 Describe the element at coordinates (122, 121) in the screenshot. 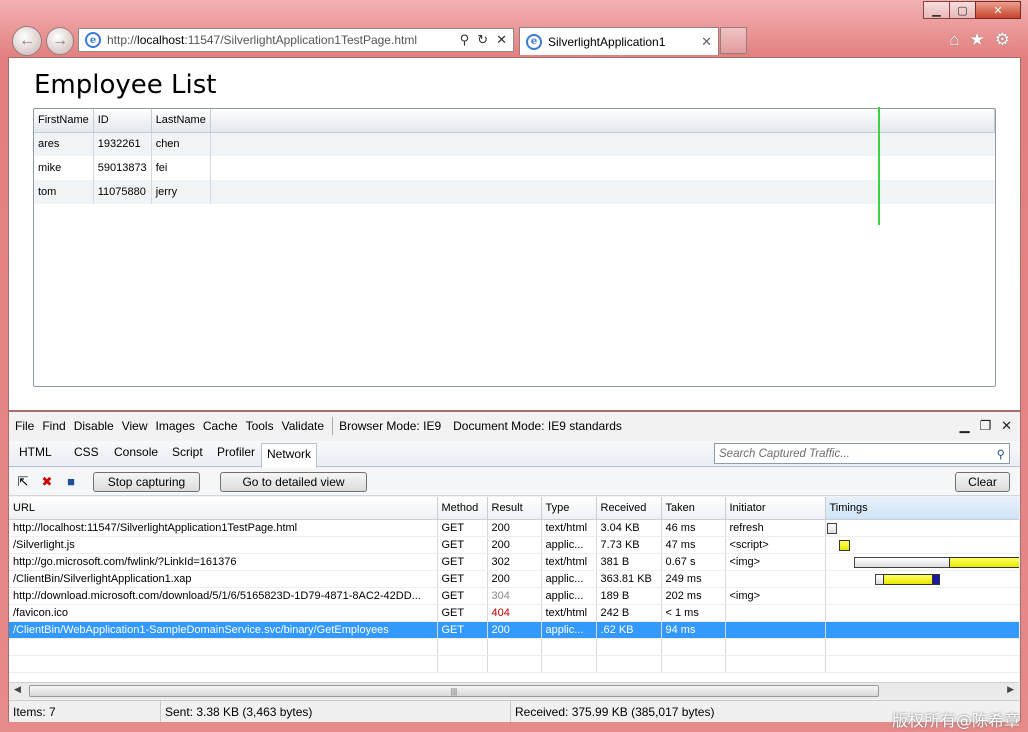

I see `column-header-id: ID` at that location.